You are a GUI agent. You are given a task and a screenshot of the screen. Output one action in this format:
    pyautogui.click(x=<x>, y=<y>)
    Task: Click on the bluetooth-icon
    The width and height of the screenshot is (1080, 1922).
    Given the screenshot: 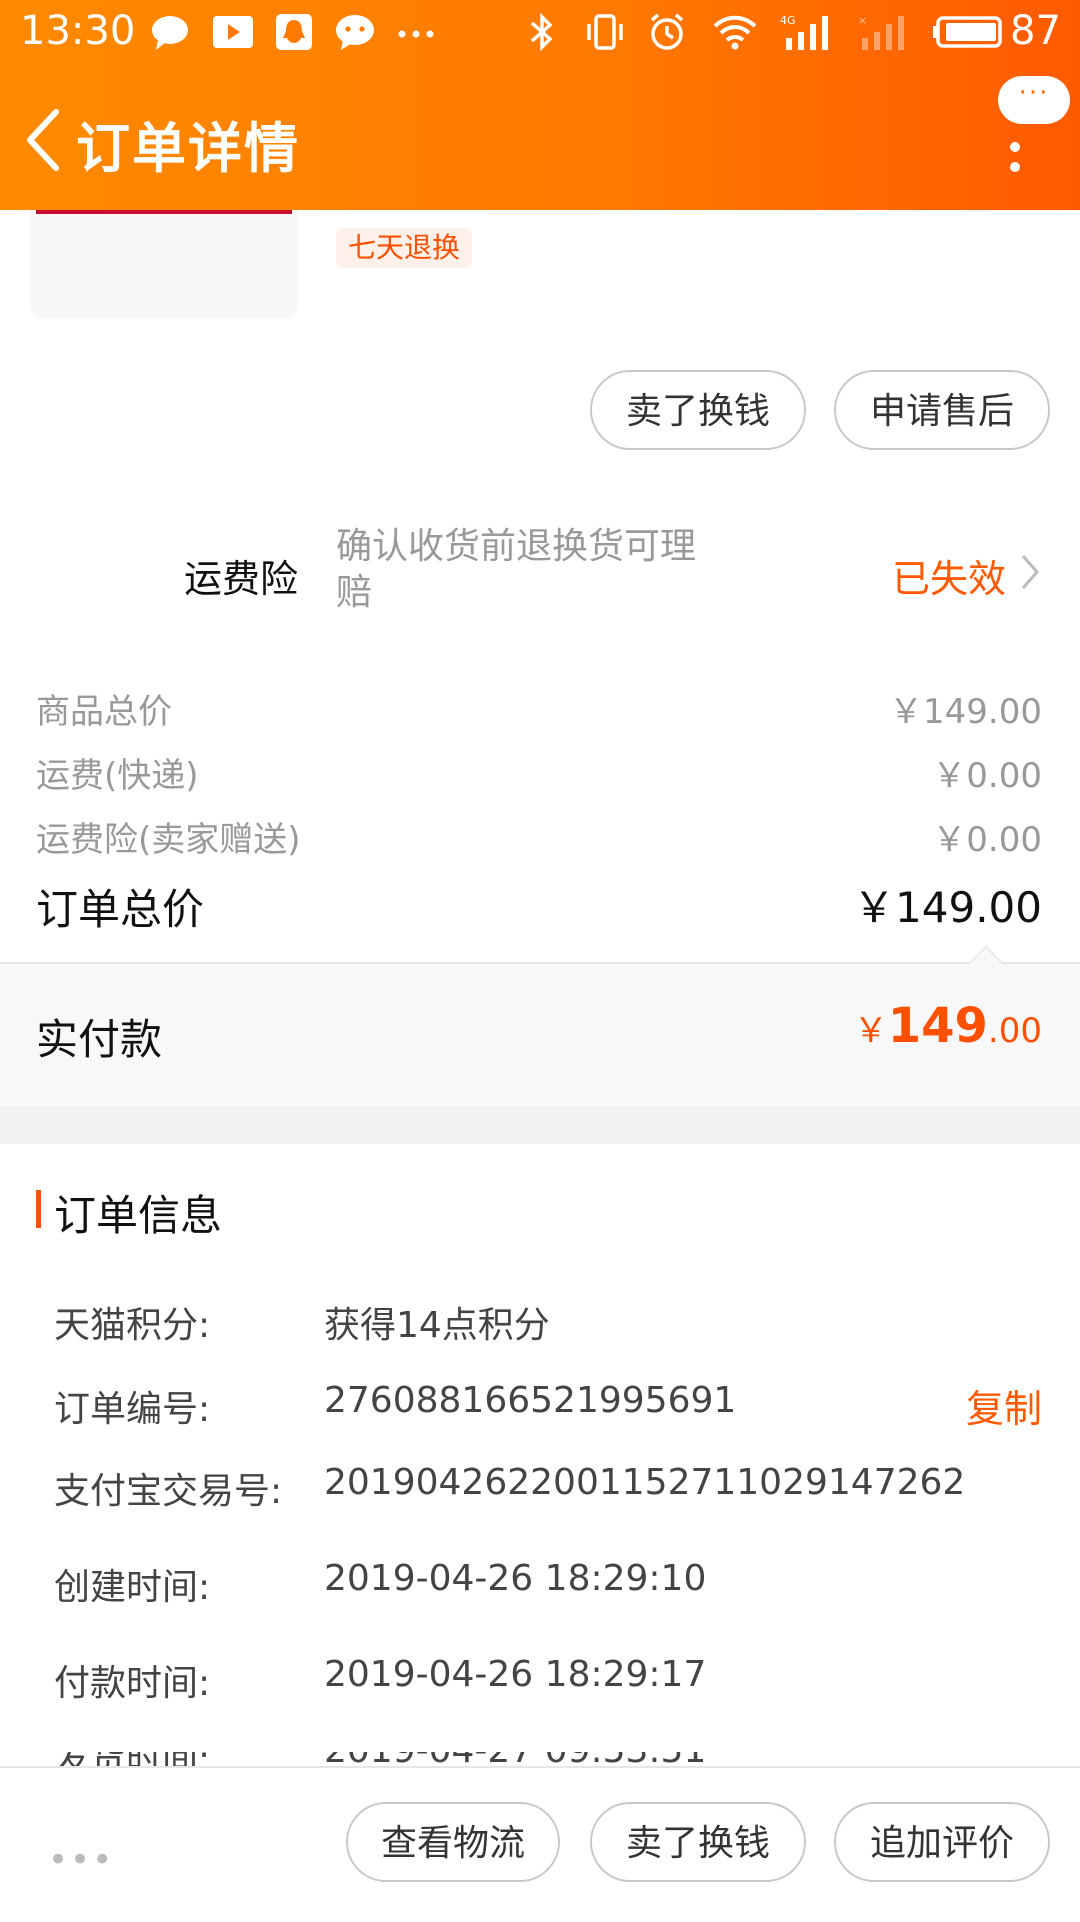 What is the action you would take?
    pyautogui.click(x=541, y=32)
    